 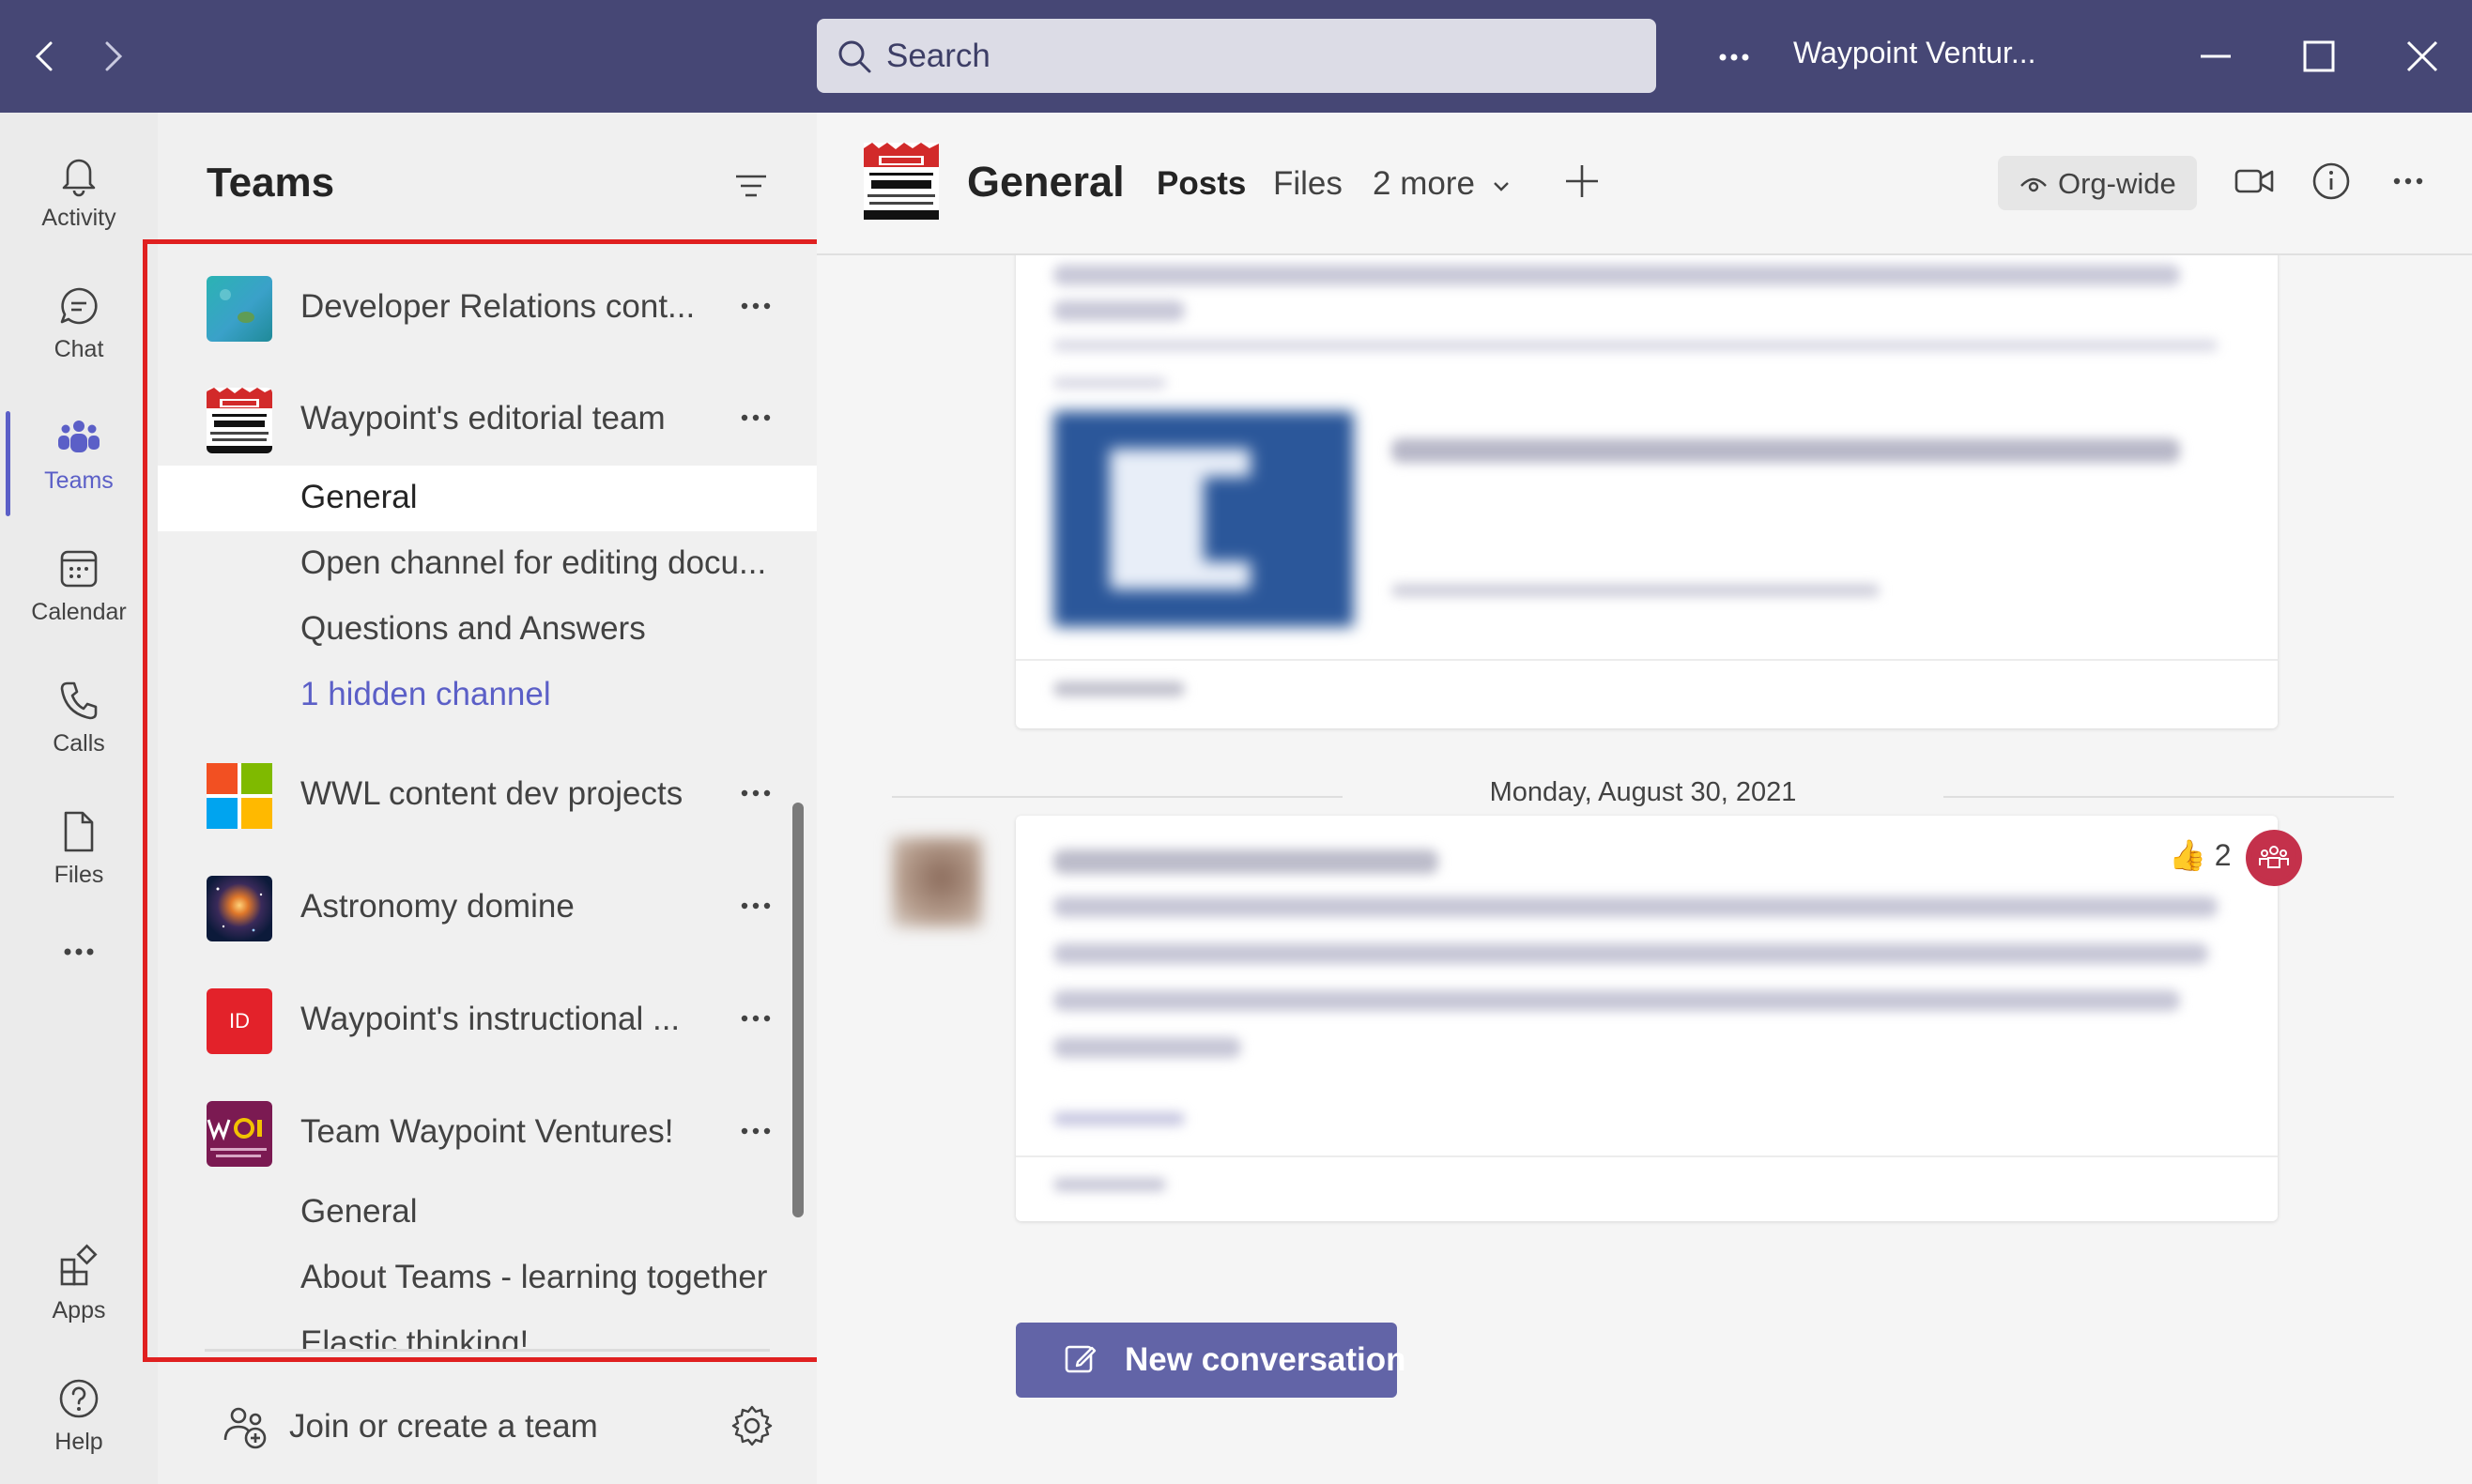 I want to click on app-label: Teams, so click(x=79, y=480).